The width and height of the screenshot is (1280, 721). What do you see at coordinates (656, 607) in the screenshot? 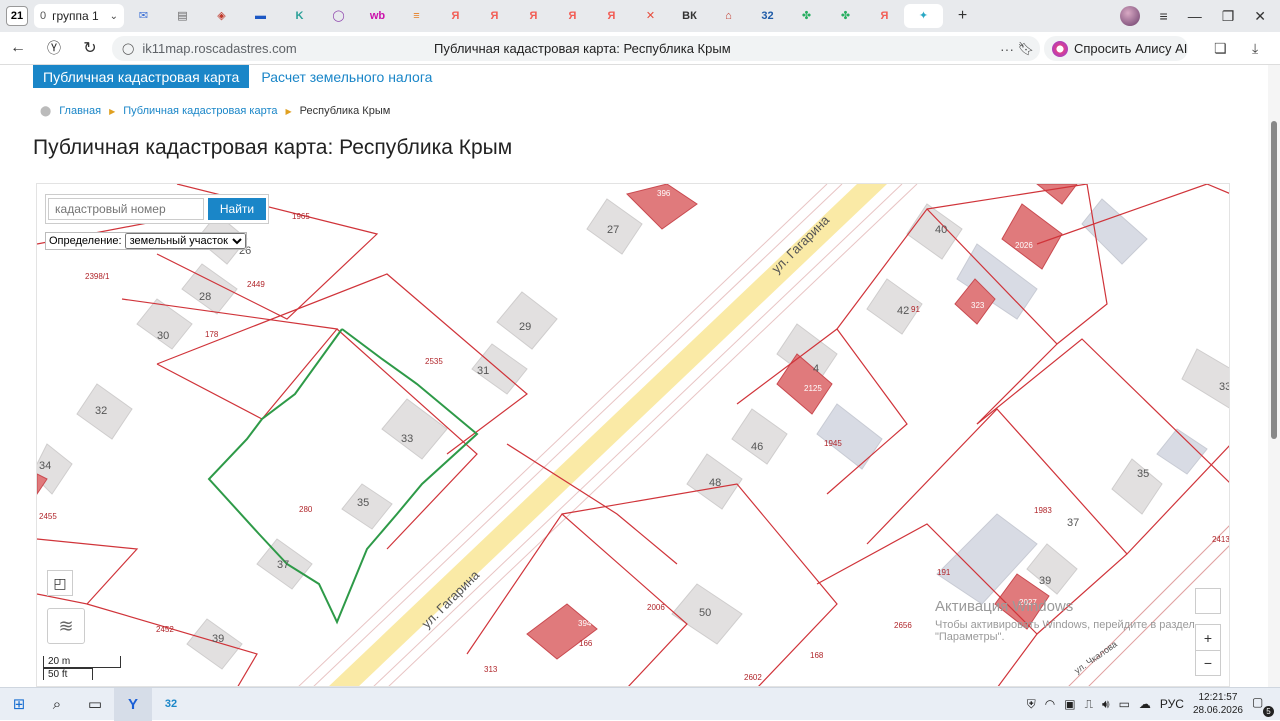
I see `parcel-number-label: 2006` at bounding box center [656, 607].